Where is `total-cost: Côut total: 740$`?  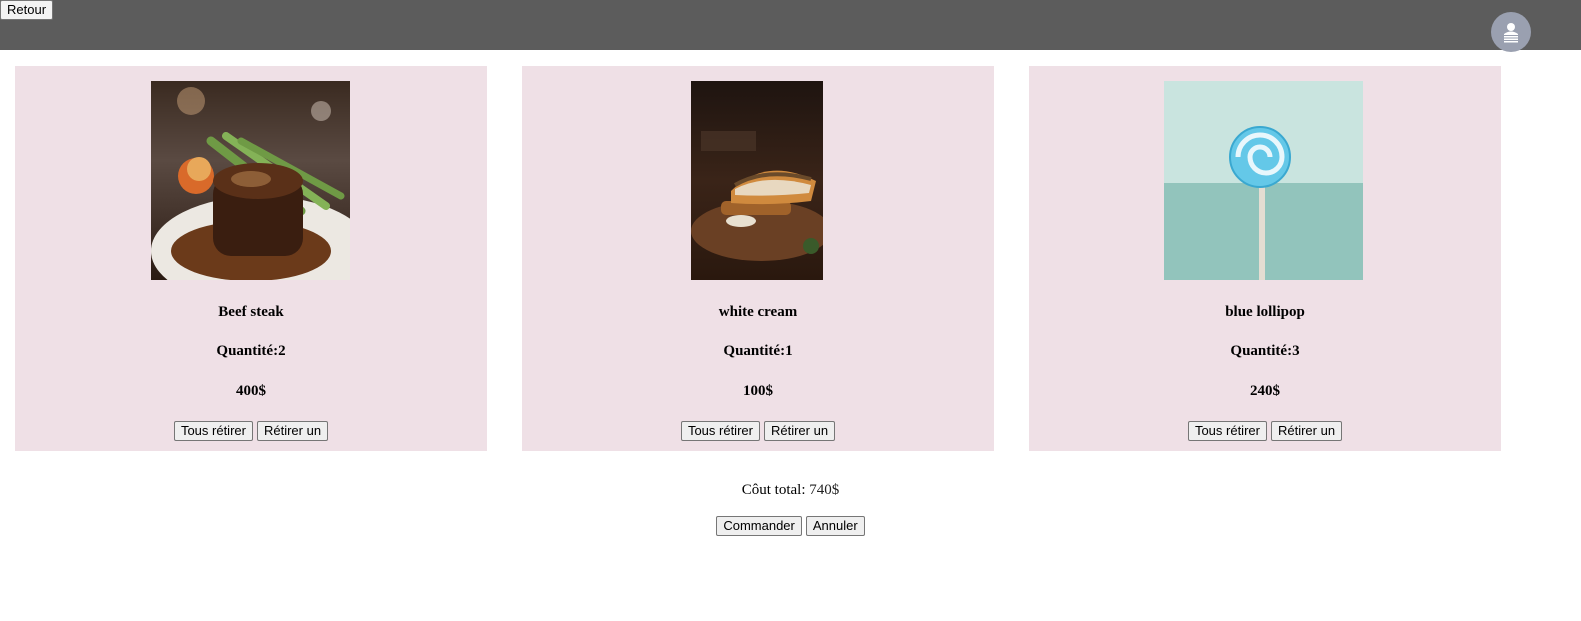 total-cost: Côut total: 740$ is located at coordinates (790, 490).